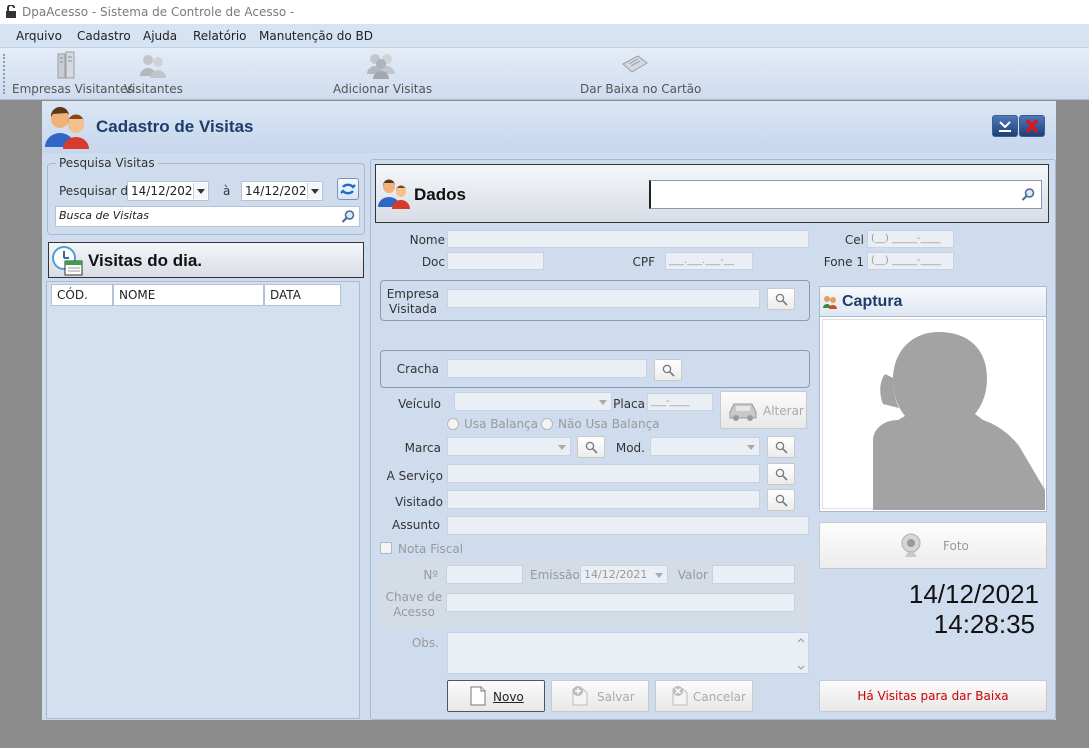  I want to click on visitantes-button: Visitantes, so click(153, 74).